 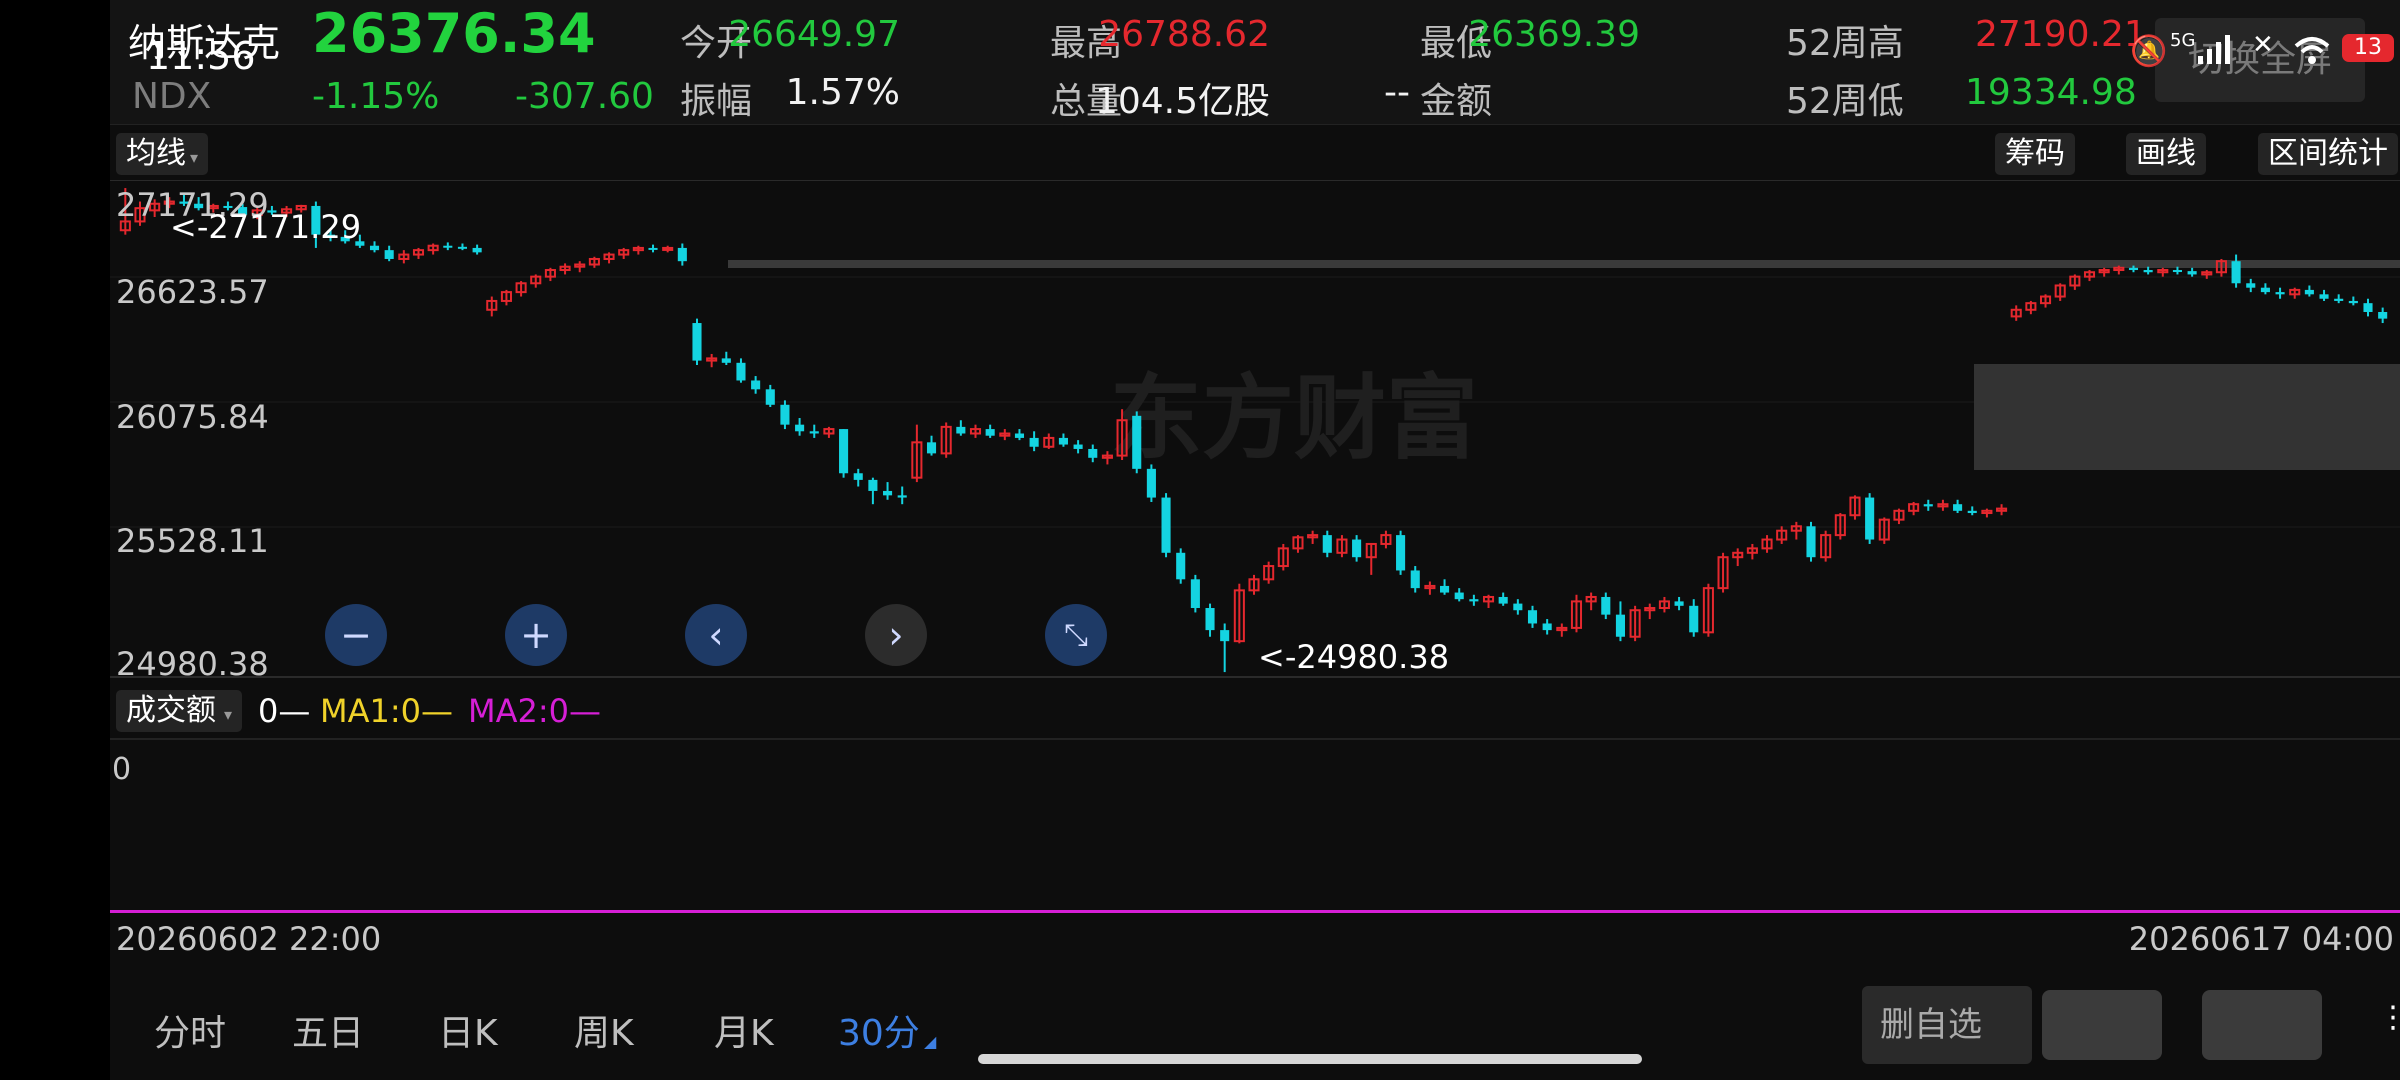 I want to click on chevron-right-icon: ›, so click(x=896, y=635).